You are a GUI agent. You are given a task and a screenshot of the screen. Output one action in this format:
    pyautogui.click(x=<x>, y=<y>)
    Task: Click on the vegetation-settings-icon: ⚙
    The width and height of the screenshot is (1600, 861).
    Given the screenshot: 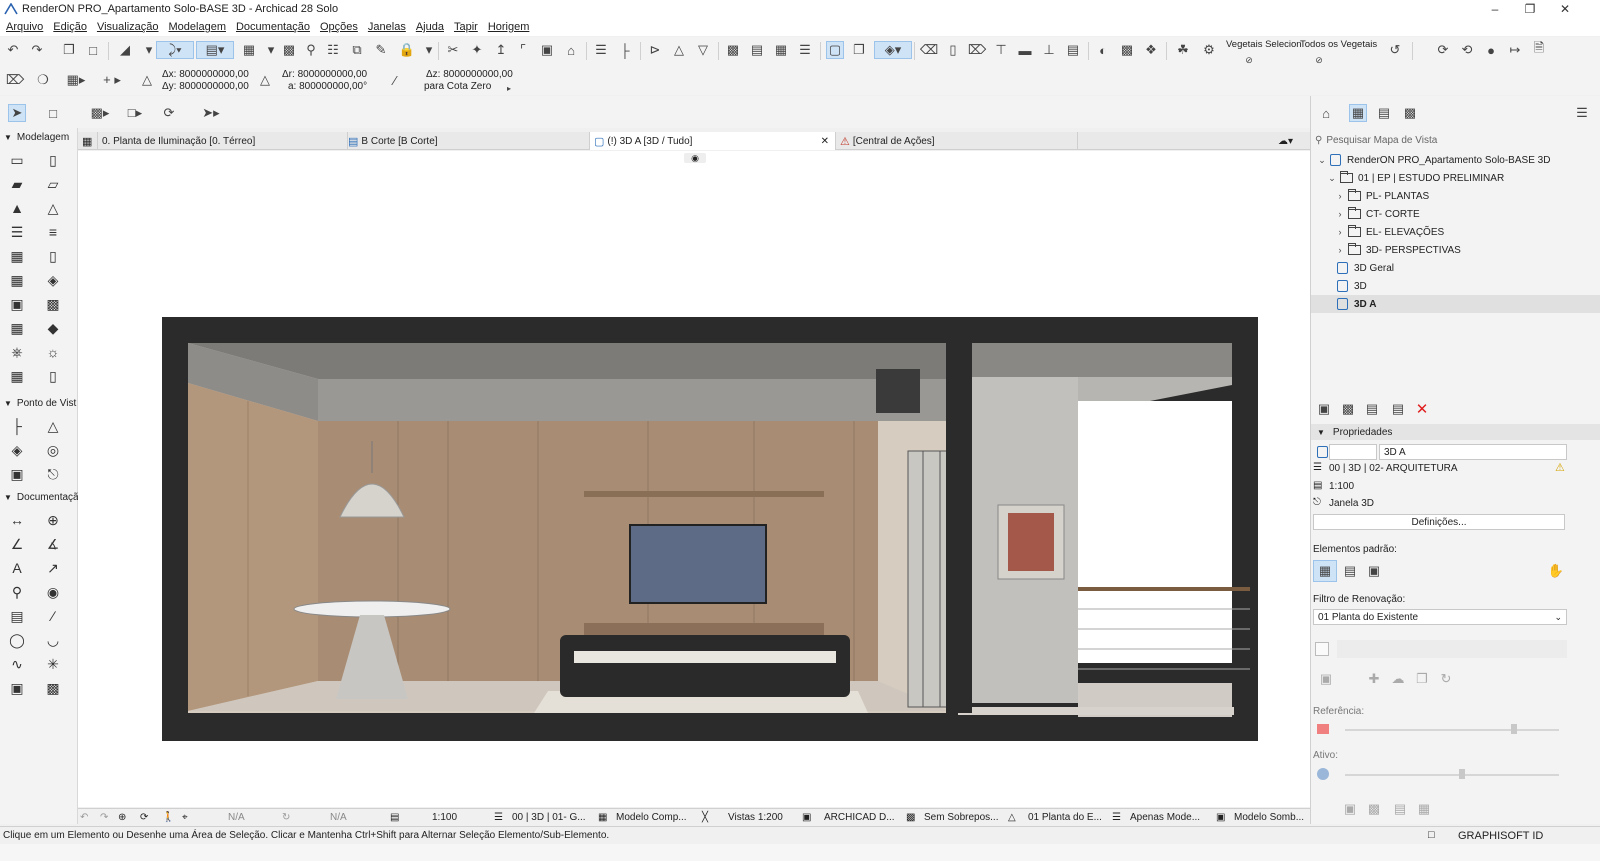 What is the action you would take?
    pyautogui.click(x=1209, y=50)
    